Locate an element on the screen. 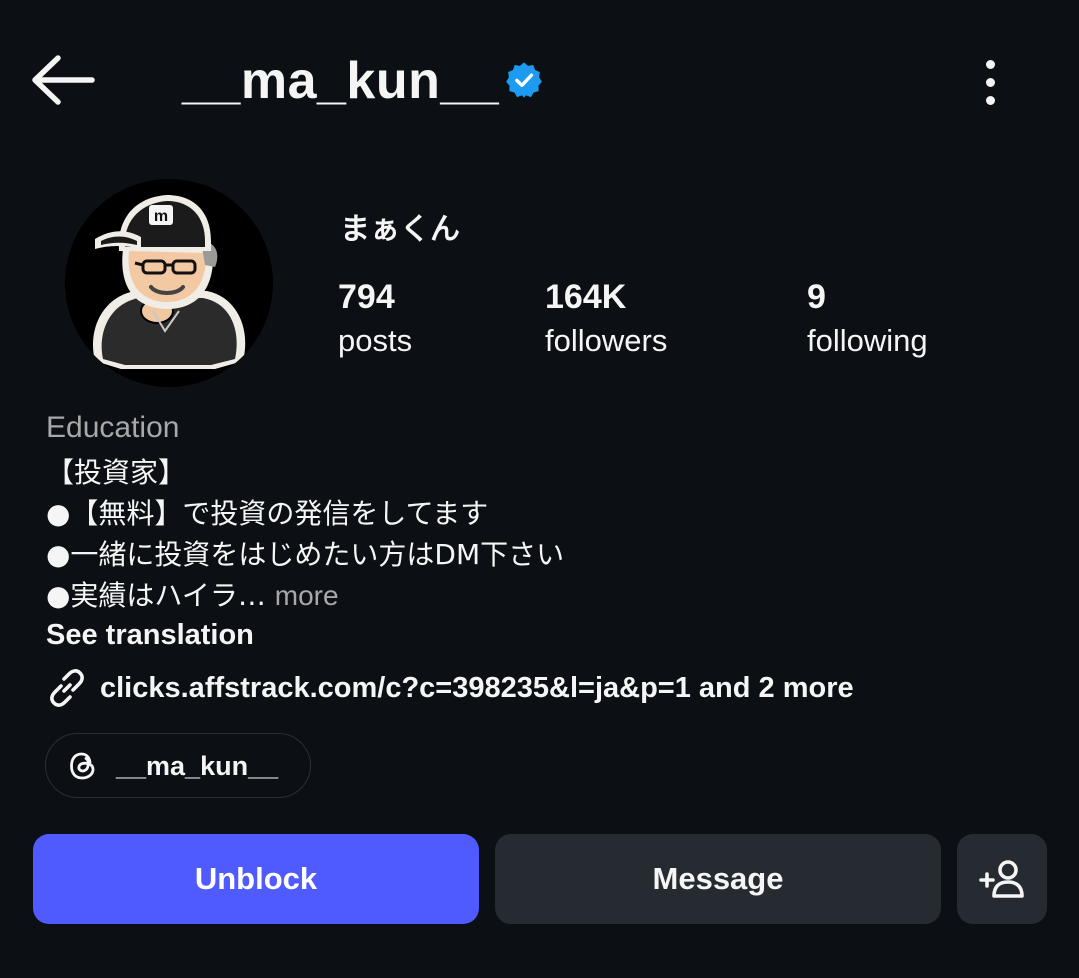 This screenshot has height=978, width=1079. threads-profile-button: __ma_kun__ is located at coordinates (178, 765).